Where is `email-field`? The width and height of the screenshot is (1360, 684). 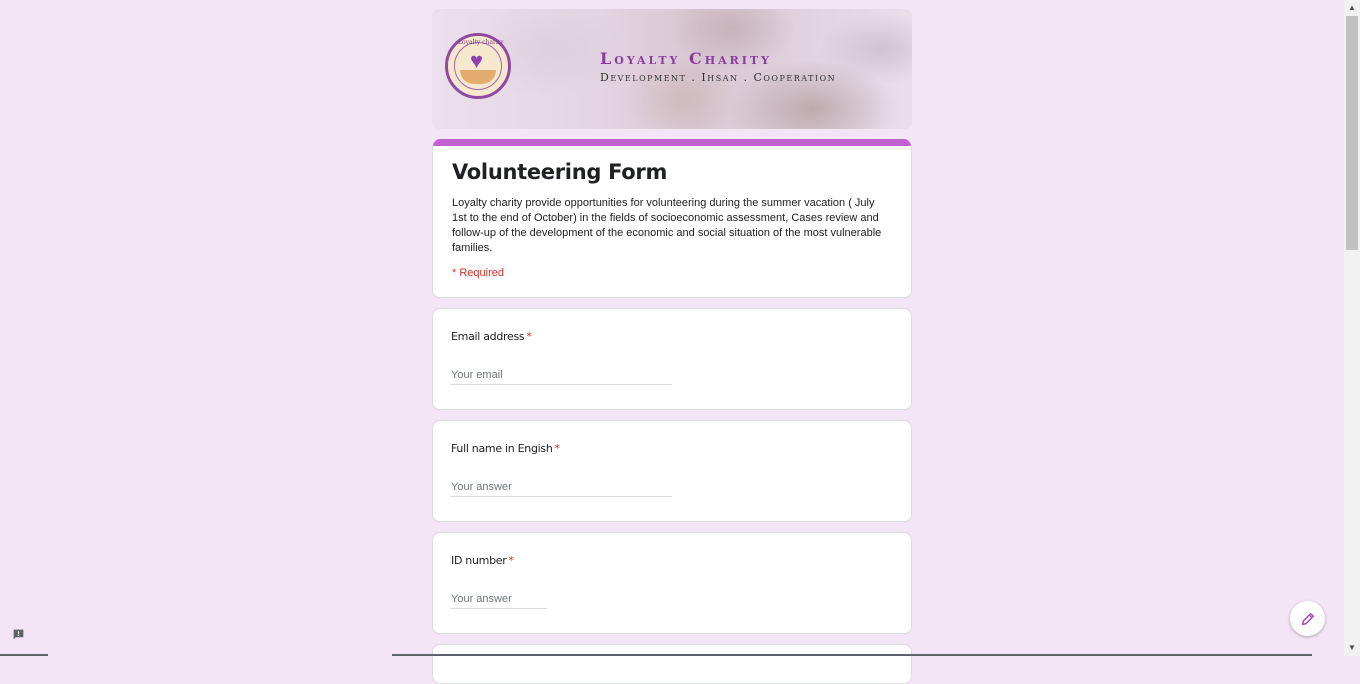
email-field is located at coordinates (561, 377).